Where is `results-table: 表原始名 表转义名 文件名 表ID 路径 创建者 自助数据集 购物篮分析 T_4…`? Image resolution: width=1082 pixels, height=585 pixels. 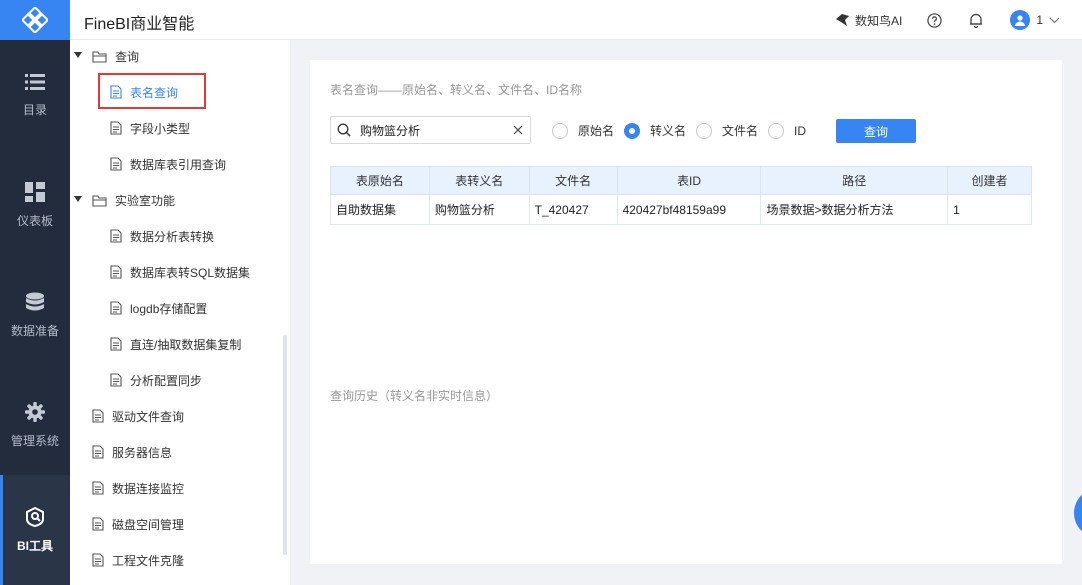
results-table: 表原始名 表转义名 文件名 表ID 路径 创建者 自助数据集 购物篮分析 T_4… is located at coordinates (681, 195).